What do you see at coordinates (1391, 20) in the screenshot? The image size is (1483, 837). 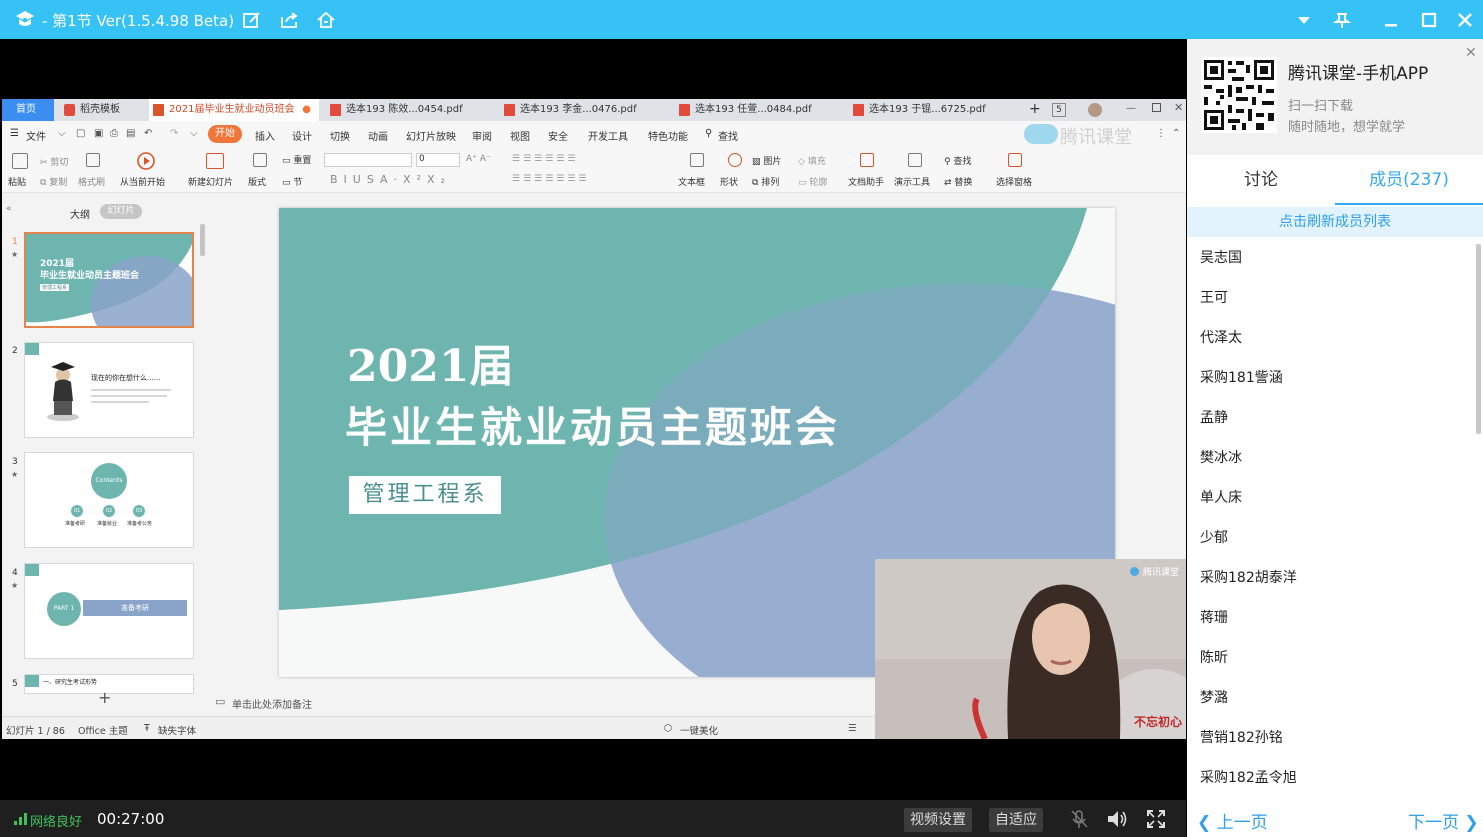 I see `minimize-icon` at bounding box center [1391, 20].